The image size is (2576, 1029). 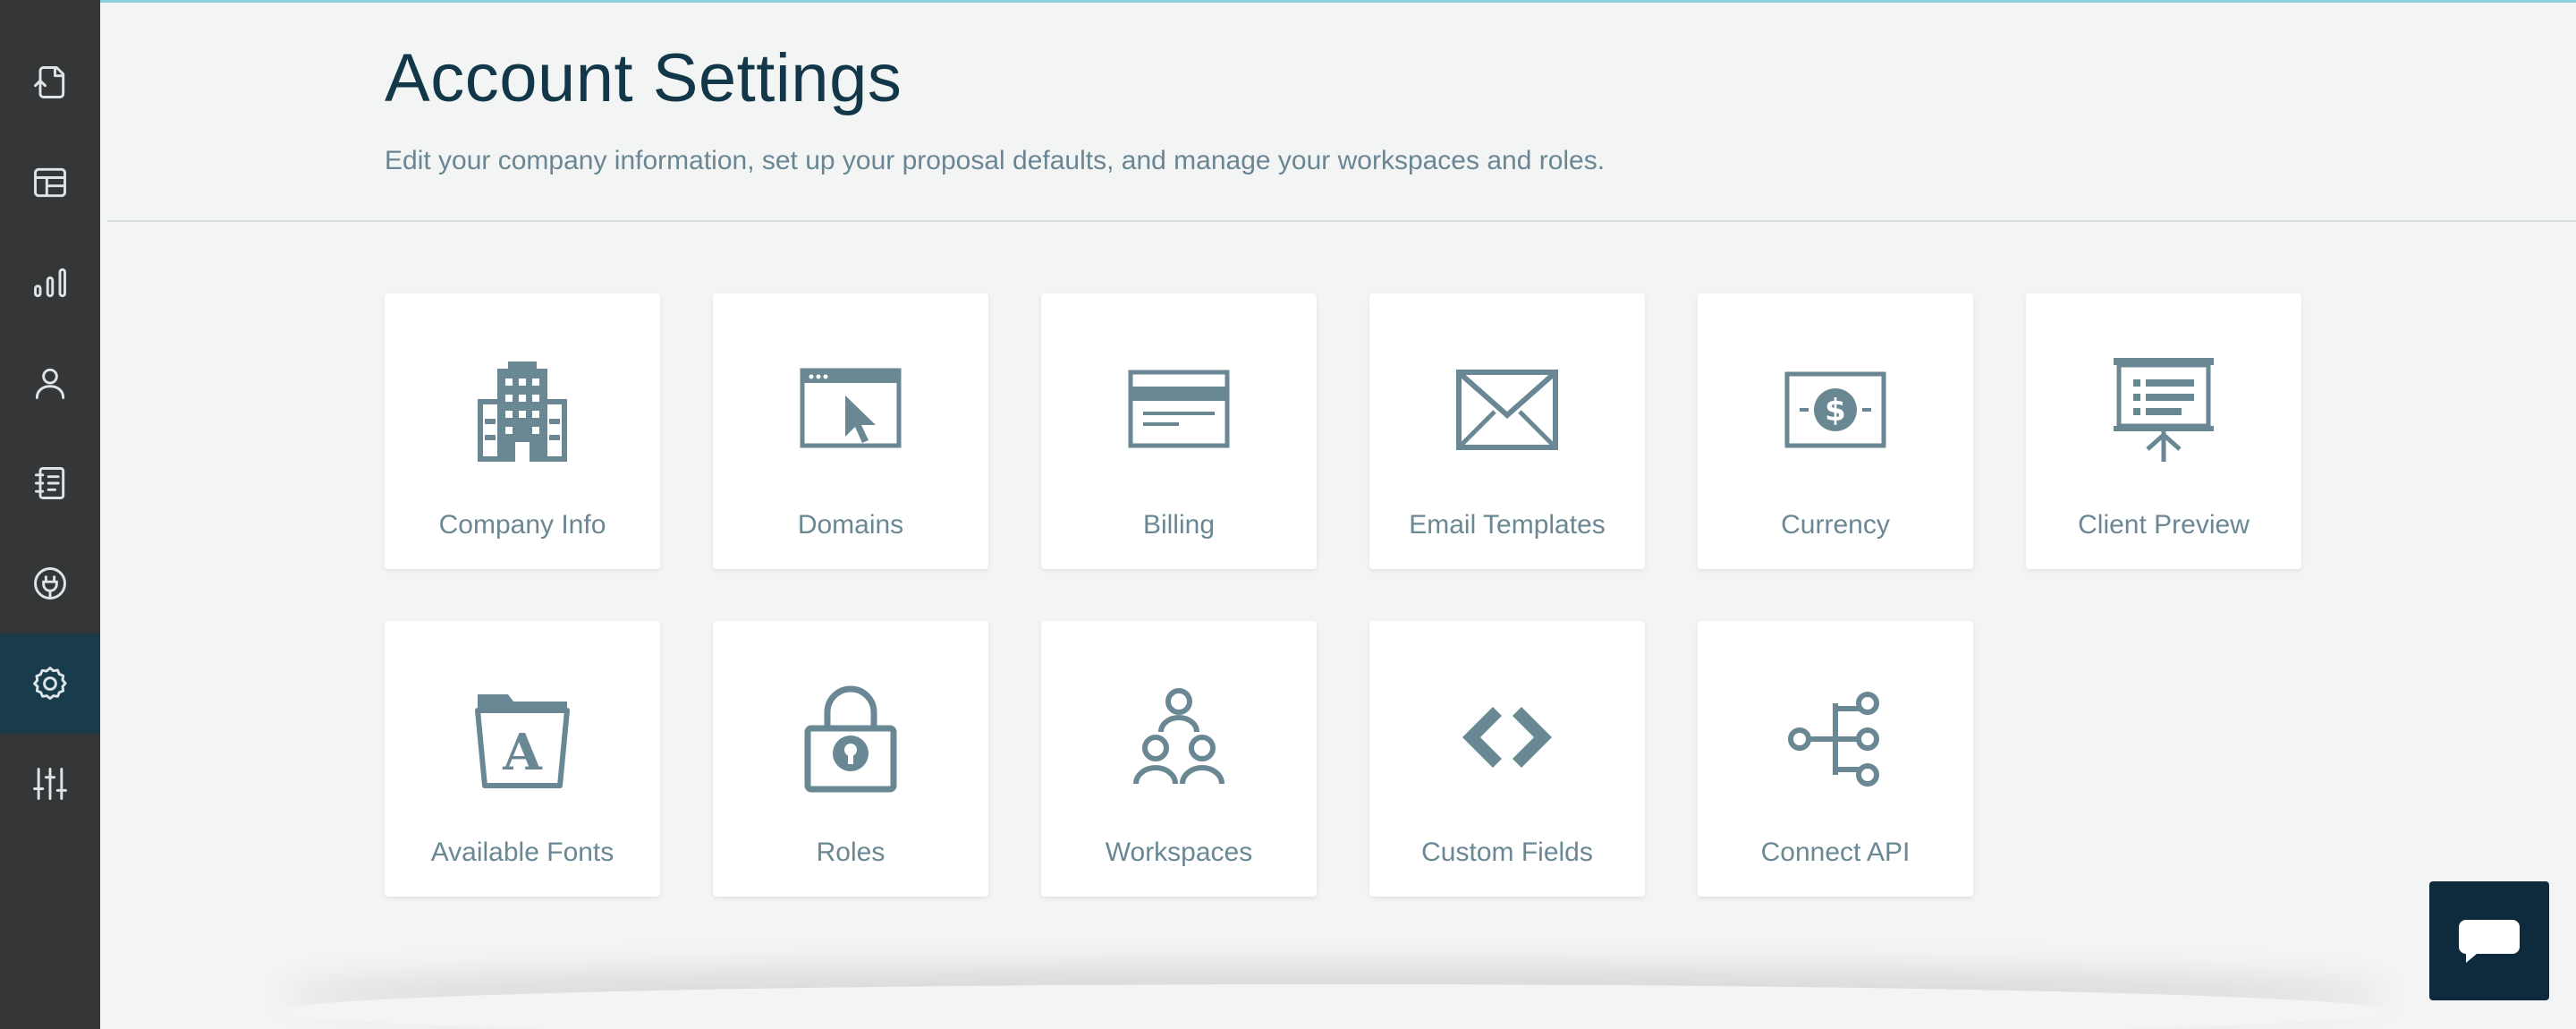 What do you see at coordinates (1178, 736) in the screenshot?
I see `people-group-icon` at bounding box center [1178, 736].